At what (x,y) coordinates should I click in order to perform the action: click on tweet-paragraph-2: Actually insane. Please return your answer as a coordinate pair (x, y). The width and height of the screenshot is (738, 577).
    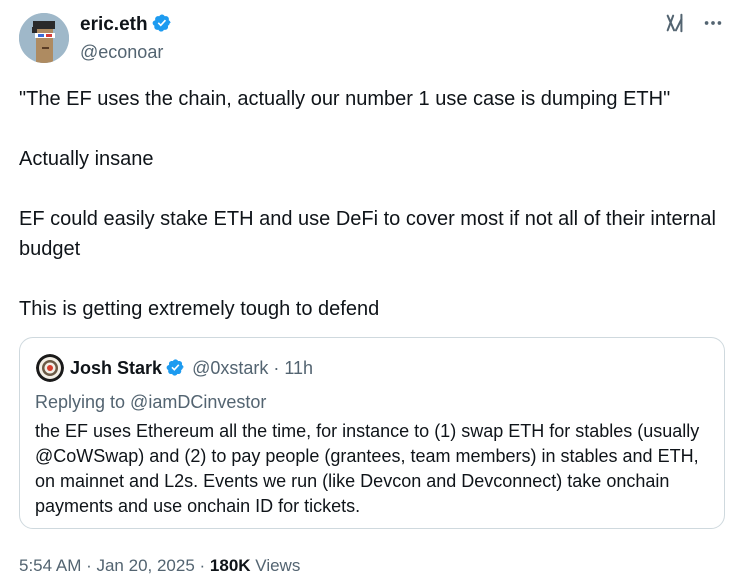
    Looking at the image, I should click on (86, 159).